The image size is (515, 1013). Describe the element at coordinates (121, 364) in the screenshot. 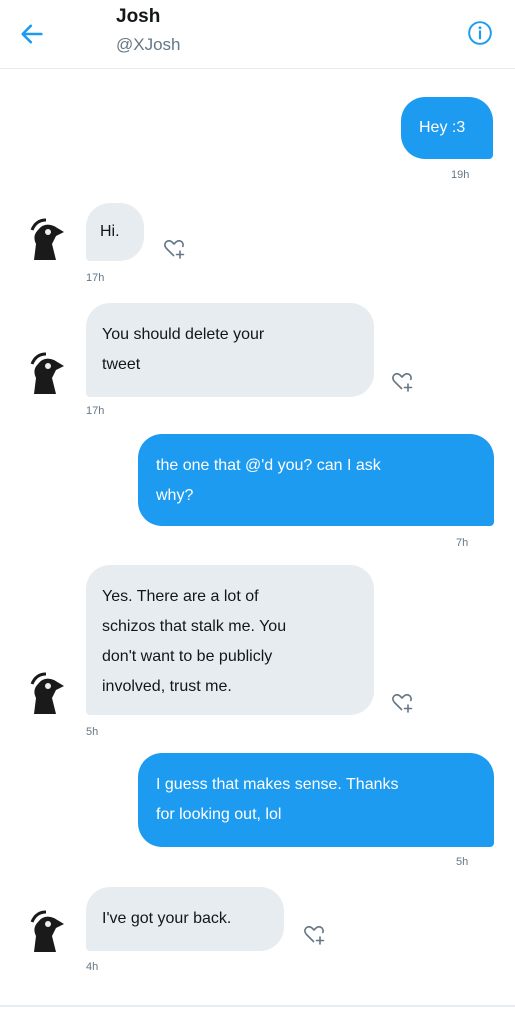

I see `message-line: tweet` at that location.